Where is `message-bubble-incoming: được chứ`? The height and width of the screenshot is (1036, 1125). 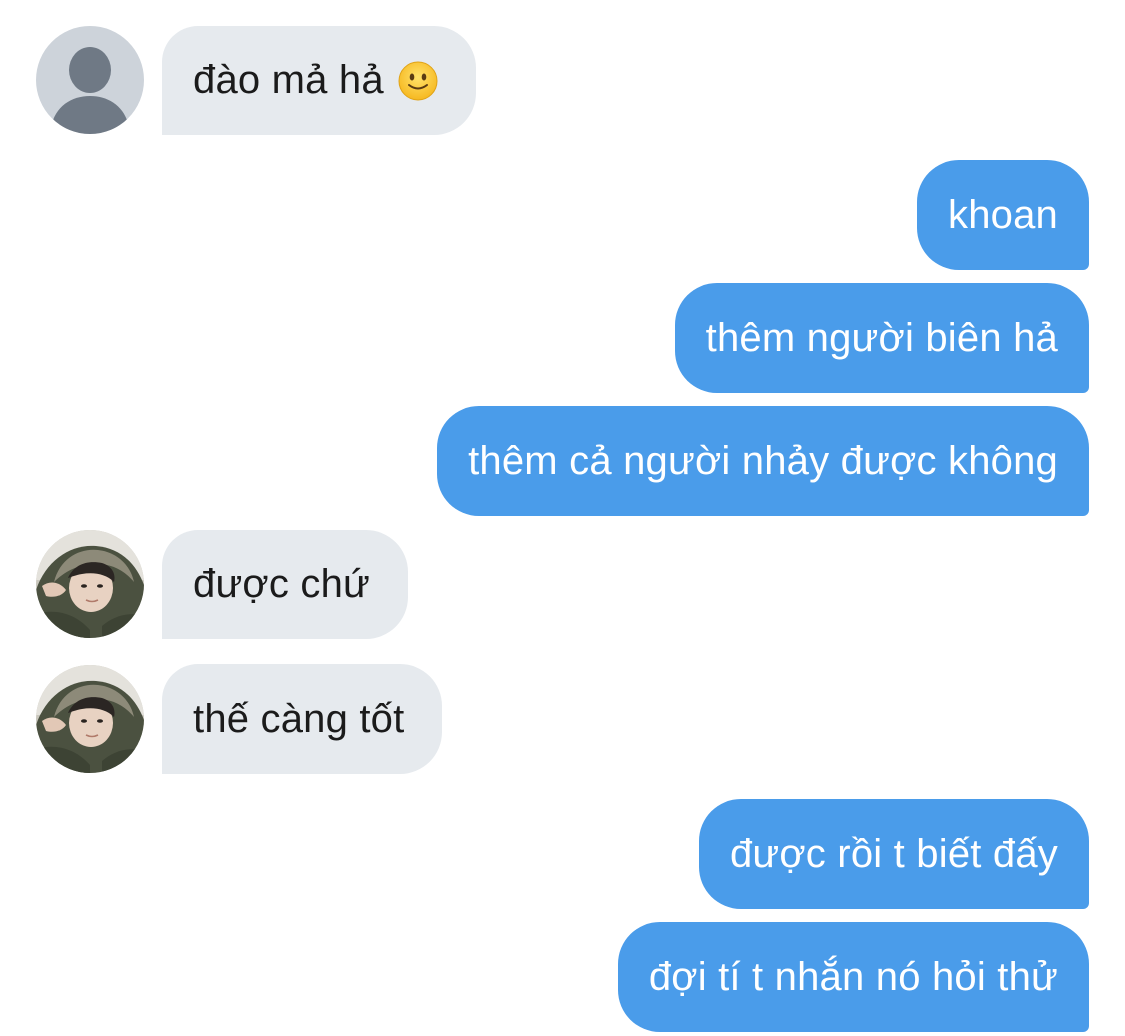 message-bubble-incoming: được chứ is located at coordinates (285, 584).